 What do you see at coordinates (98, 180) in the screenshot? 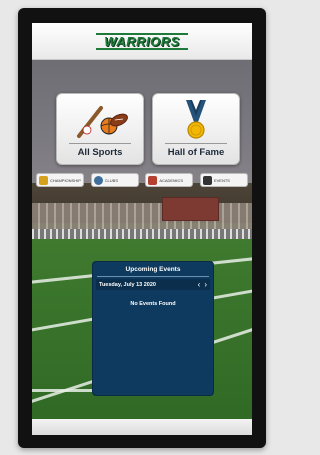
I see `person-icon` at bounding box center [98, 180].